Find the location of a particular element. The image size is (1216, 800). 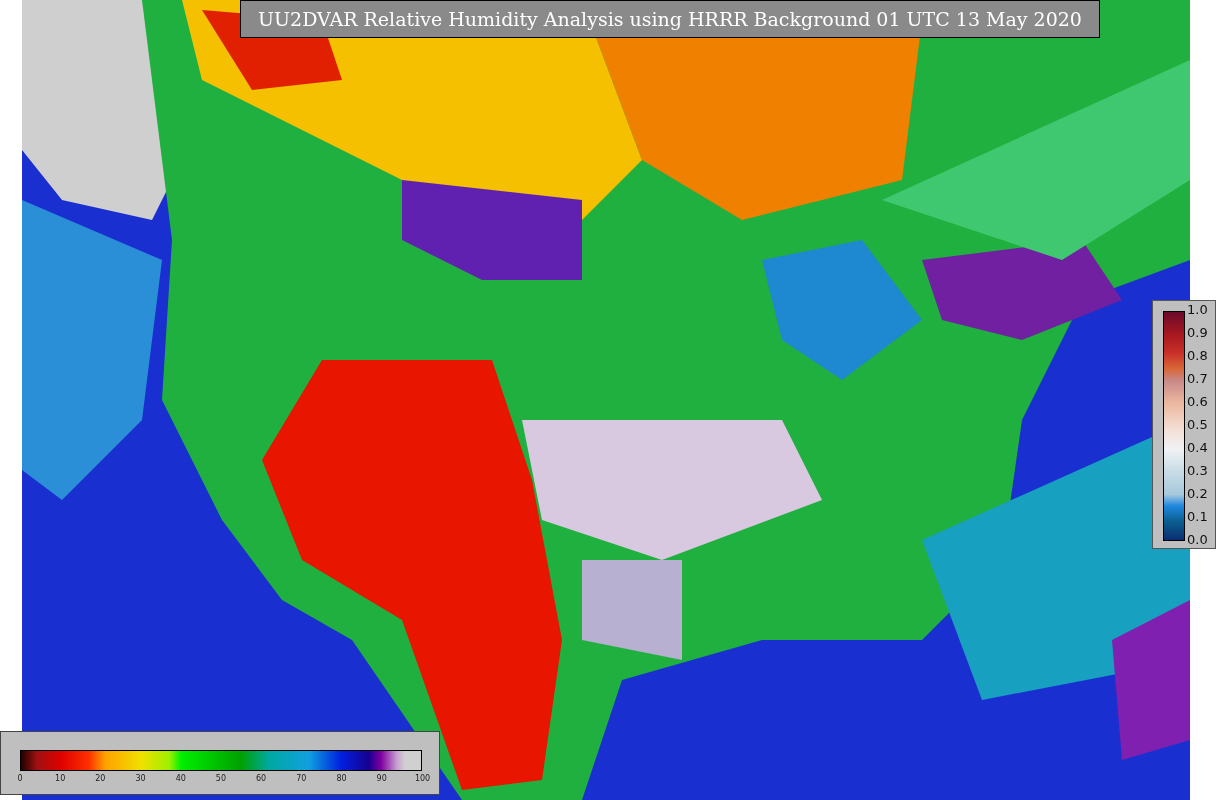

scale-tick-label: 30 is located at coordinates (140, 778).